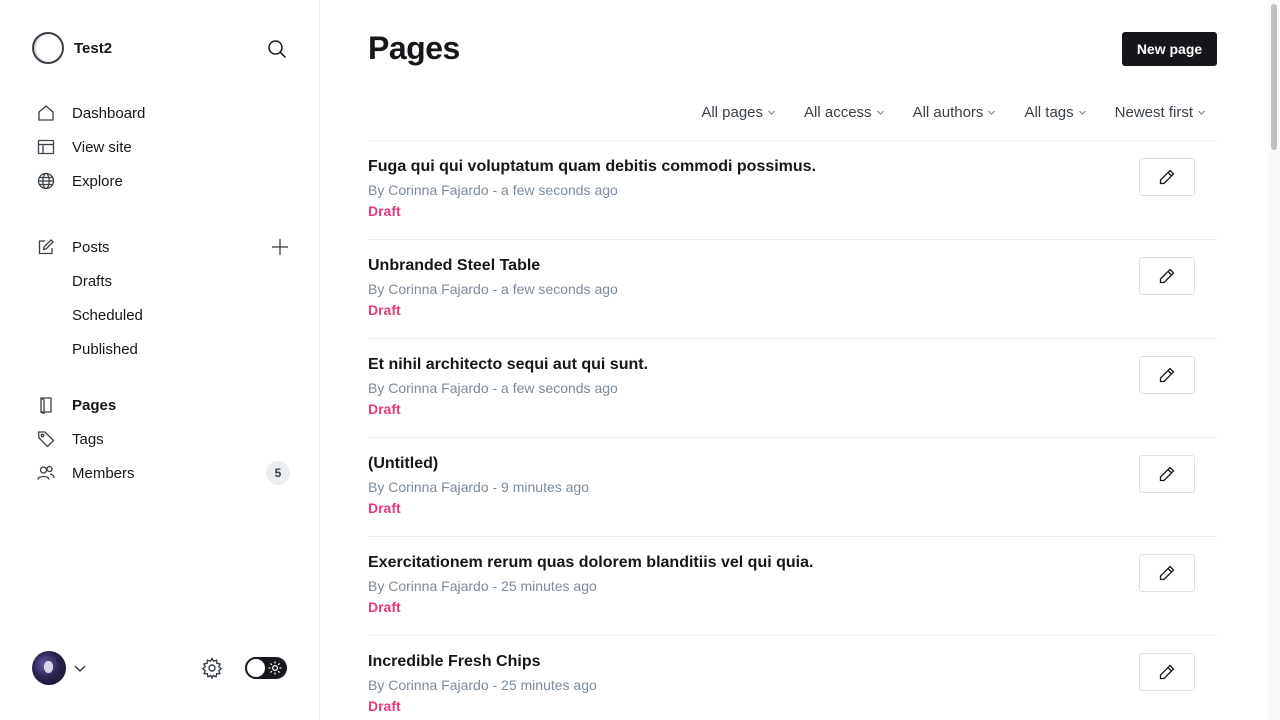 This screenshot has height=720, width=1280. Describe the element at coordinates (102, 147) in the screenshot. I see `sidebar-item-label: View site` at that location.